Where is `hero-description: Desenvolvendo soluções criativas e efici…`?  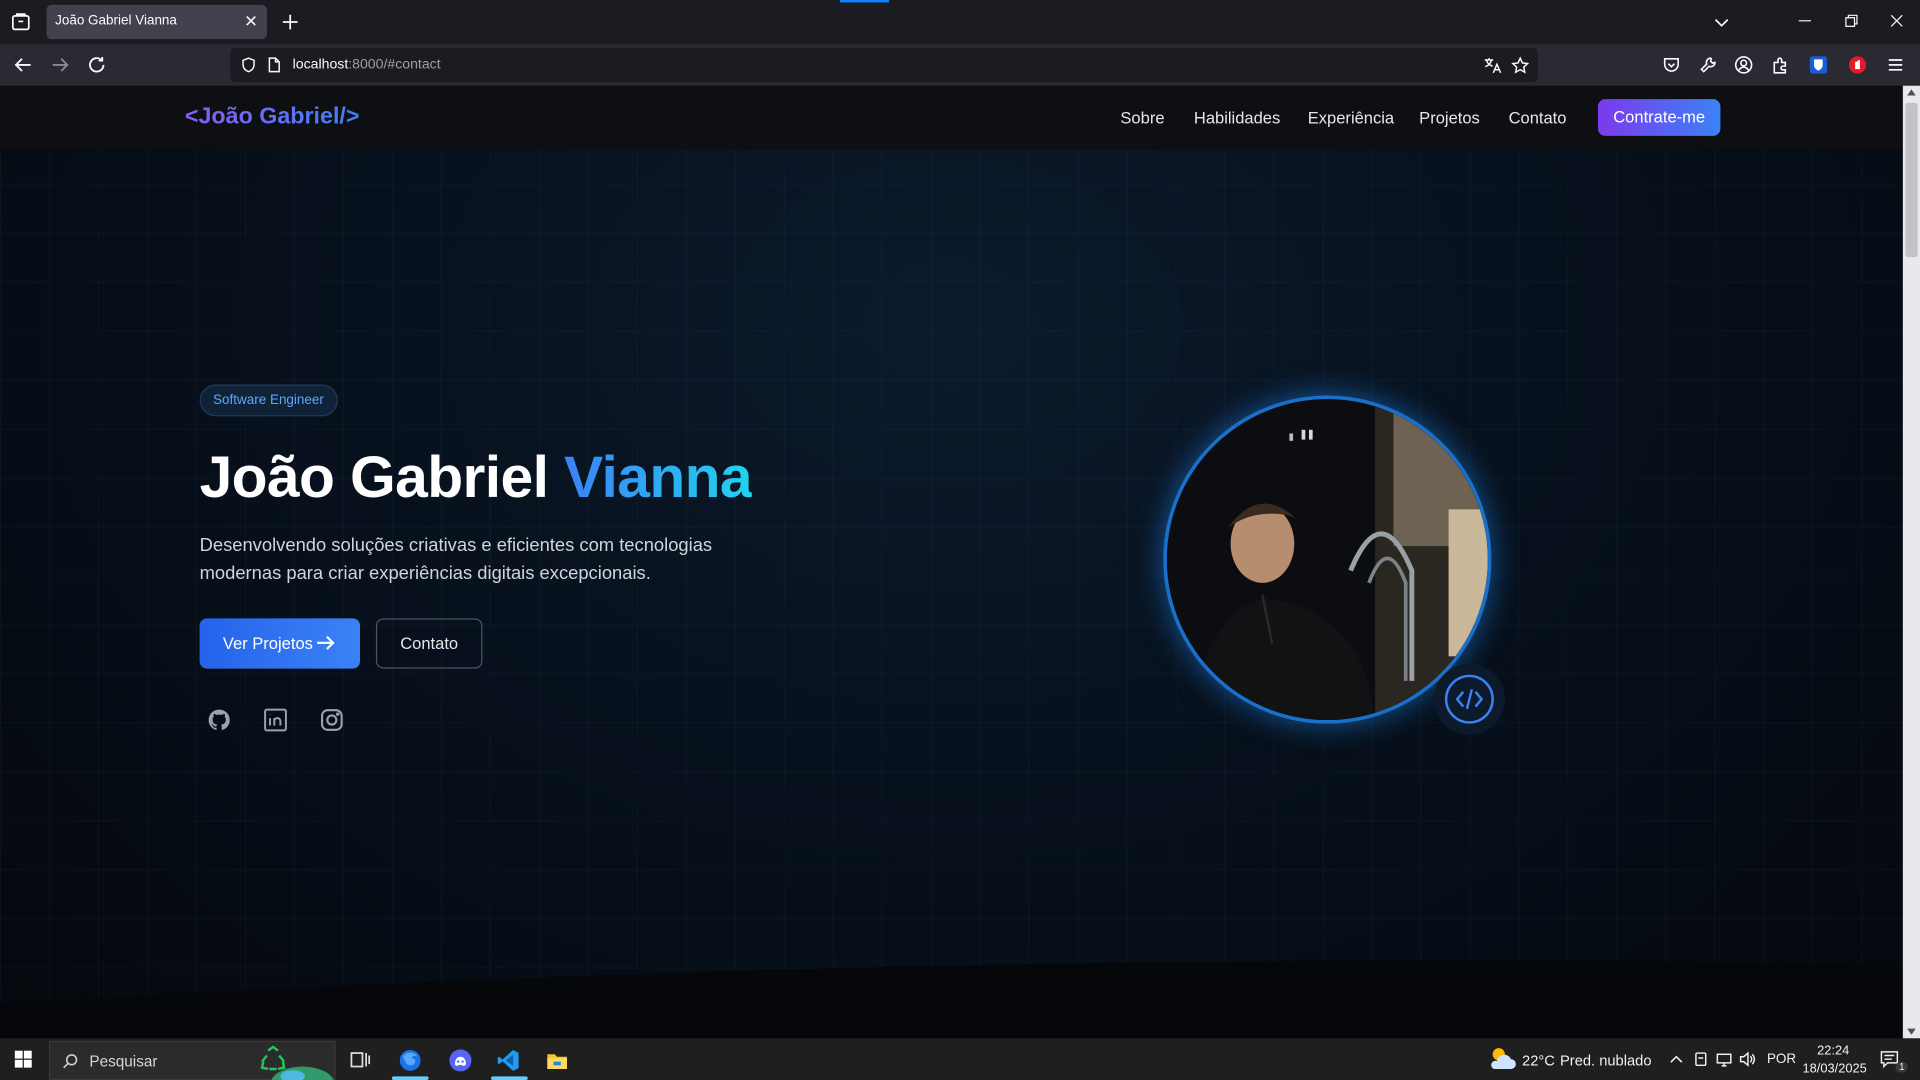
hero-description: Desenvolvendo soluções criativas e efici… is located at coordinates (456, 560).